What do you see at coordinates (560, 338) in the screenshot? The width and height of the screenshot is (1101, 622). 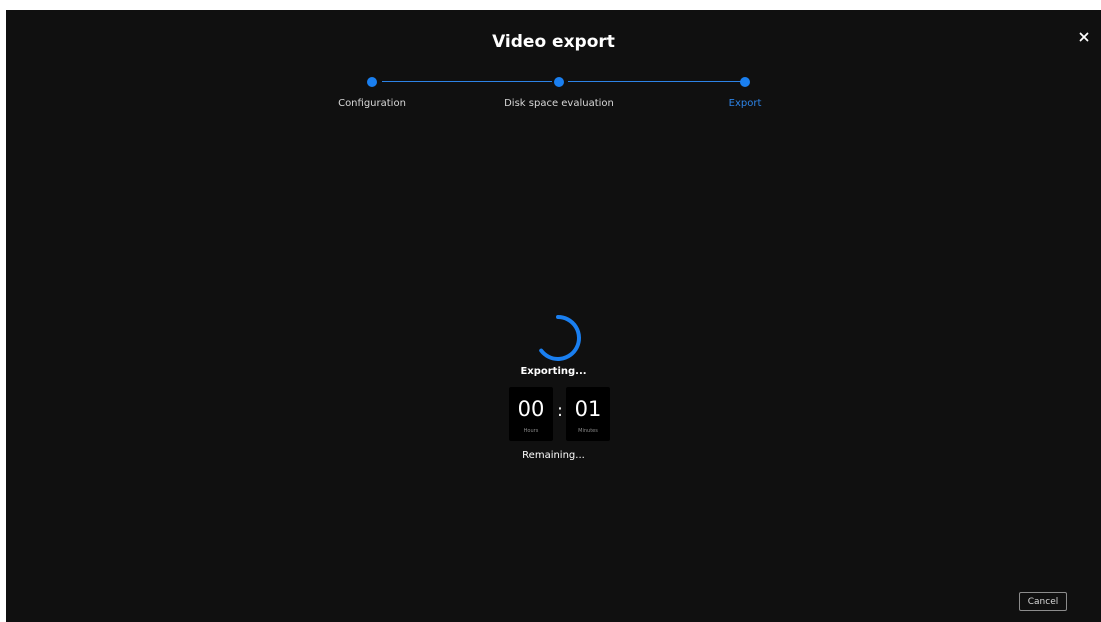 I see `loading-spinner-icon` at bounding box center [560, 338].